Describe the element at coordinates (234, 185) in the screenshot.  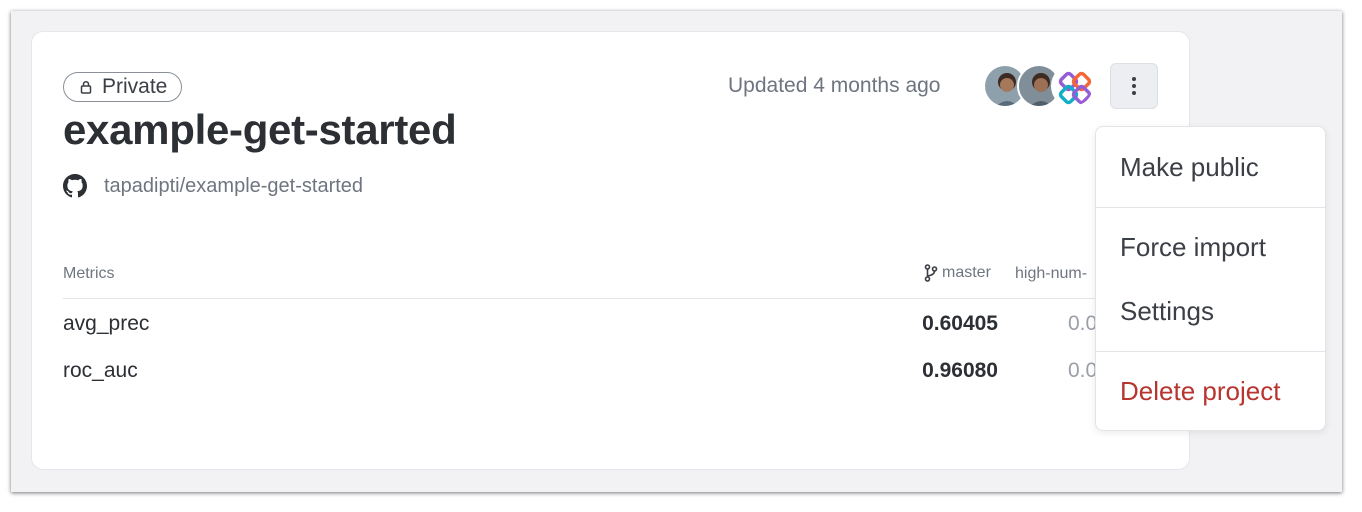
I see `repo-label: tapadipti/example-get-started` at that location.